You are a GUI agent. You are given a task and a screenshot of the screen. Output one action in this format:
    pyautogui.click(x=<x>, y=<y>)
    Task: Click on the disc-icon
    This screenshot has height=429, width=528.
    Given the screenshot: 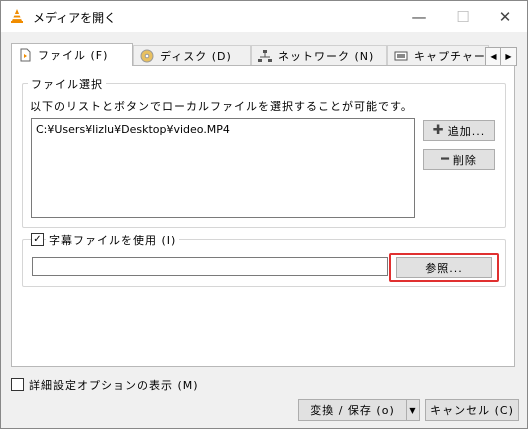 What is the action you would take?
    pyautogui.click(x=147, y=55)
    